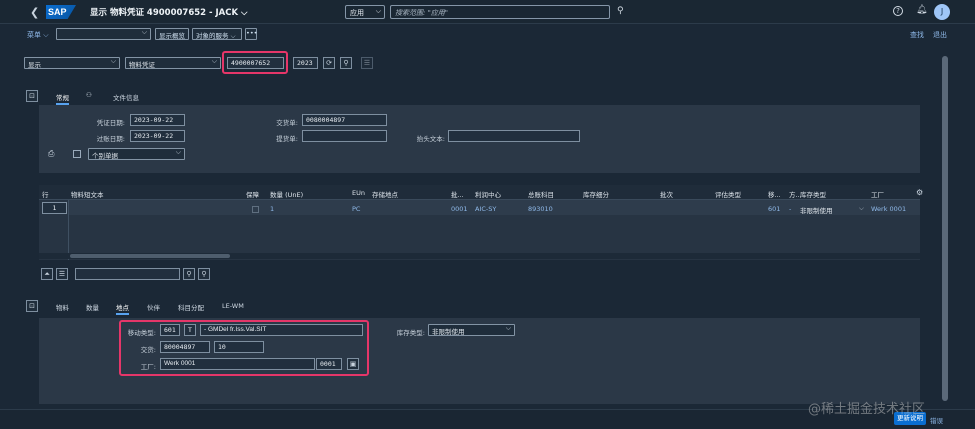 Image resolution: width=975 pixels, height=429 pixels. What do you see at coordinates (898, 11) in the screenshot?
I see `help-icon: ?` at bounding box center [898, 11].